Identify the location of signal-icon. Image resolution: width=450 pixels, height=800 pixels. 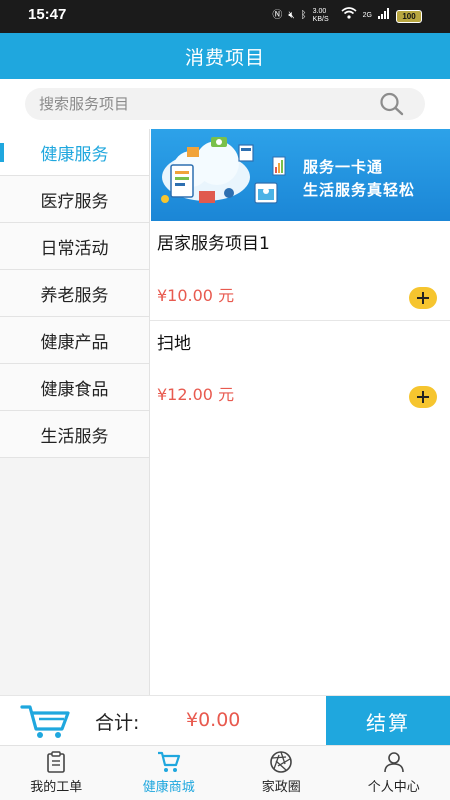
(384, 16).